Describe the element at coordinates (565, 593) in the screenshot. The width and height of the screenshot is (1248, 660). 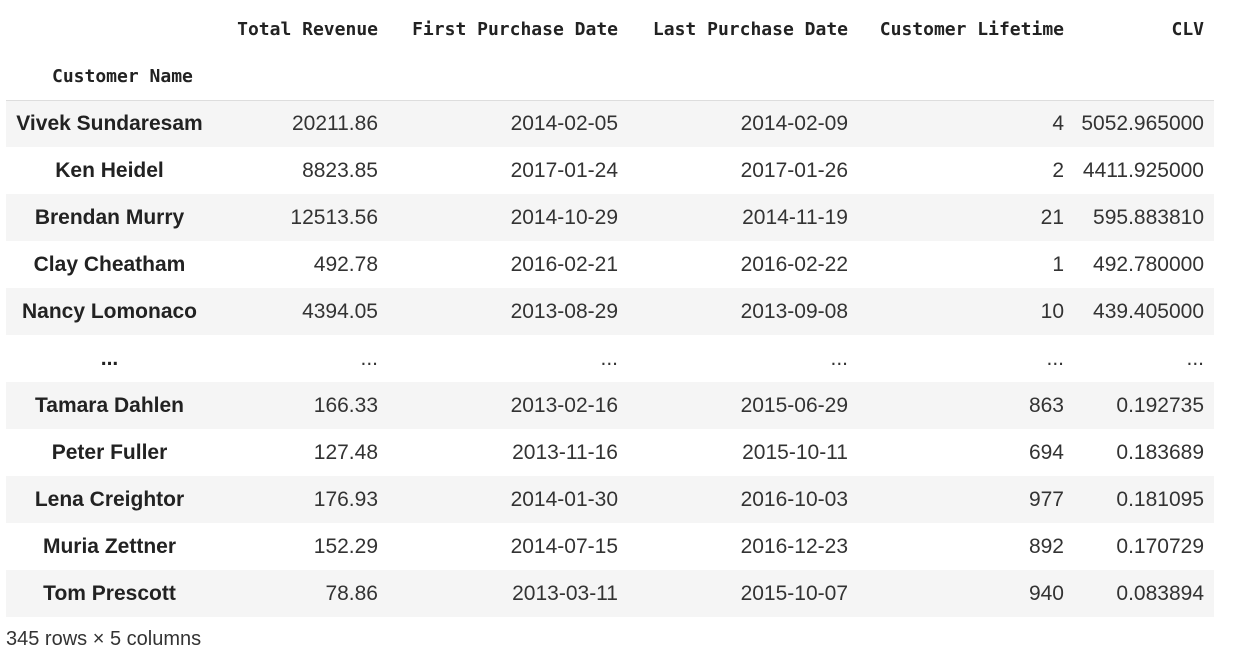
I see `first-purchase-date-cell: 2013-03-11` at that location.